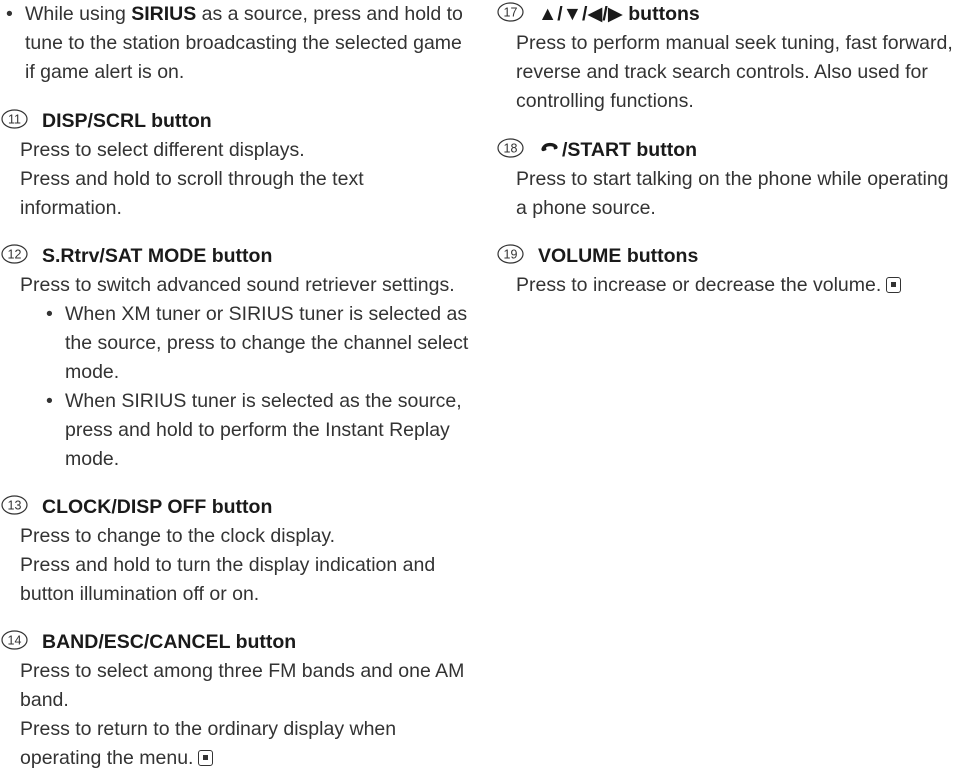  I want to click on item-12-heading: 12 S.Rtrv/SAT MODE button, so click(235, 256).